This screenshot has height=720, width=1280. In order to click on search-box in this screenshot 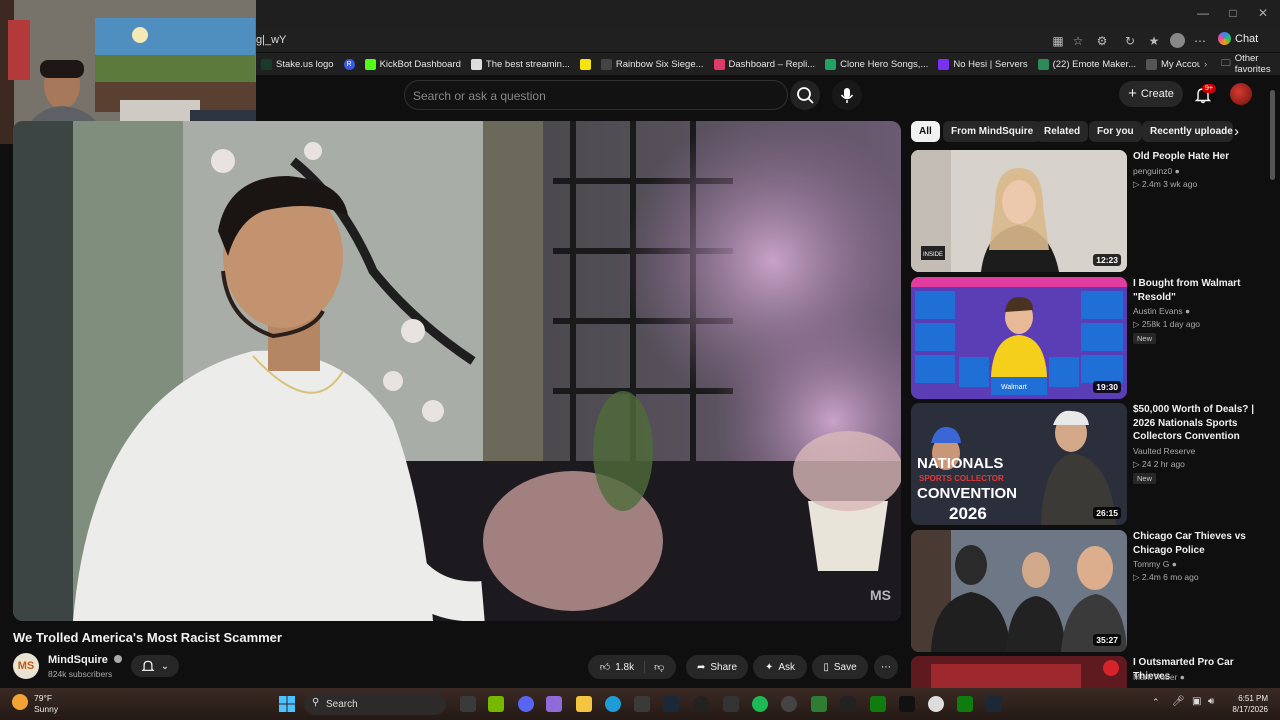, I will do `click(596, 95)`.